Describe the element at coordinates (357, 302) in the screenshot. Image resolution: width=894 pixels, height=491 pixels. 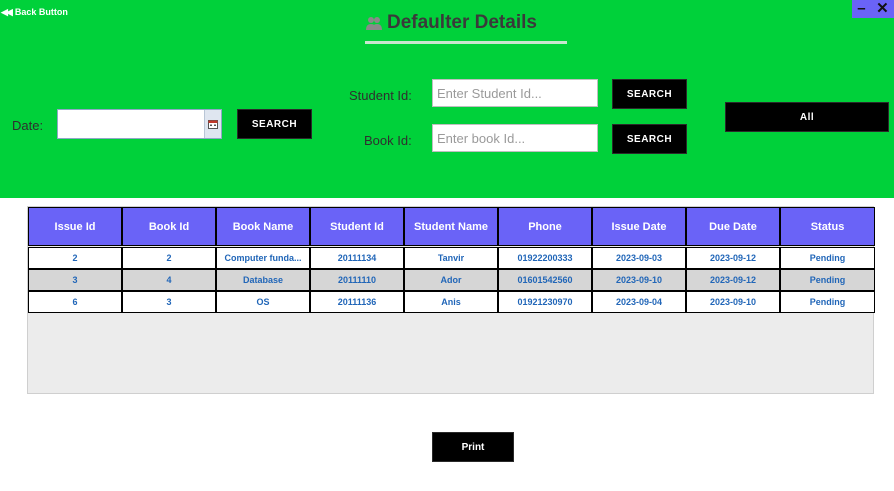
I see `cell-student-id: 20111136` at that location.